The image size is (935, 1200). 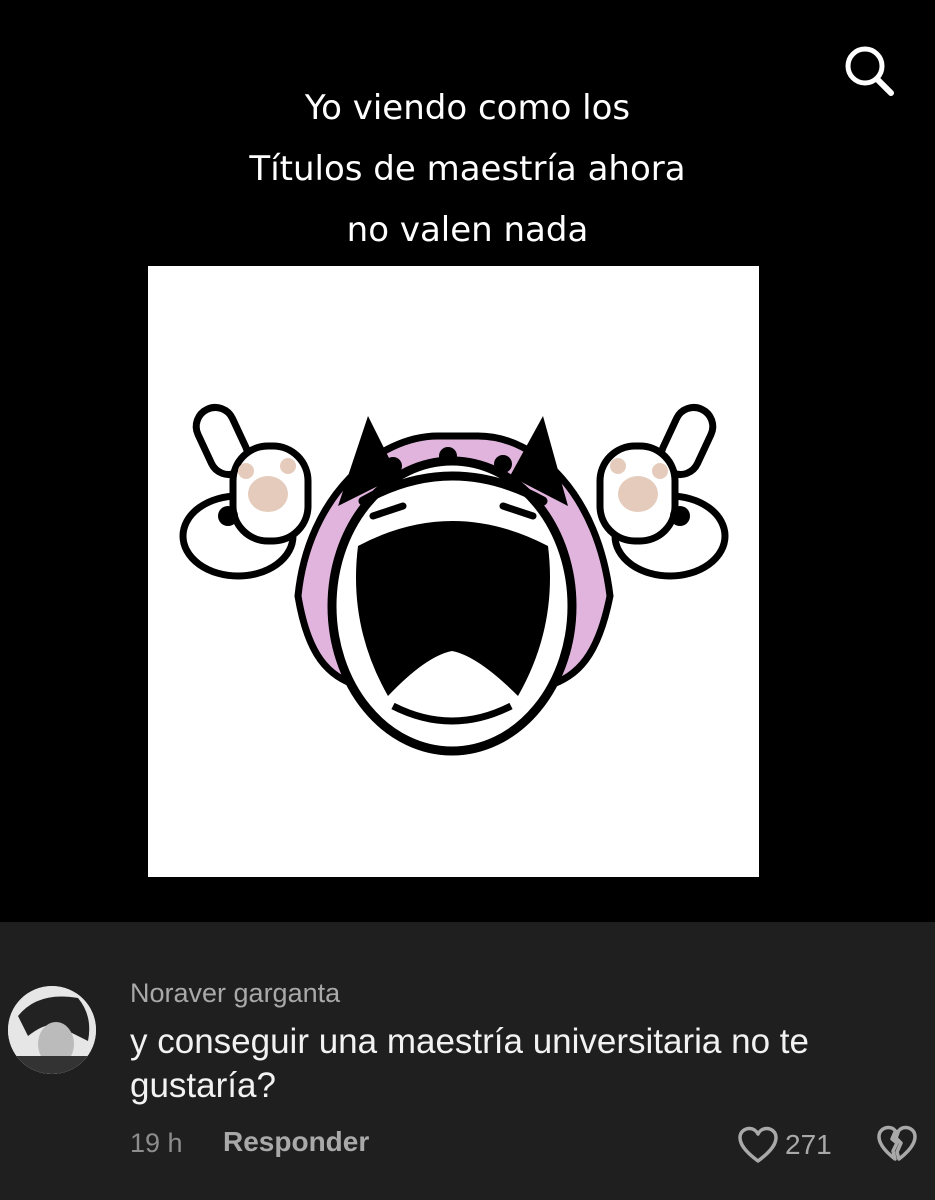 I want to click on heart-outline-icon, so click(x=758, y=1144).